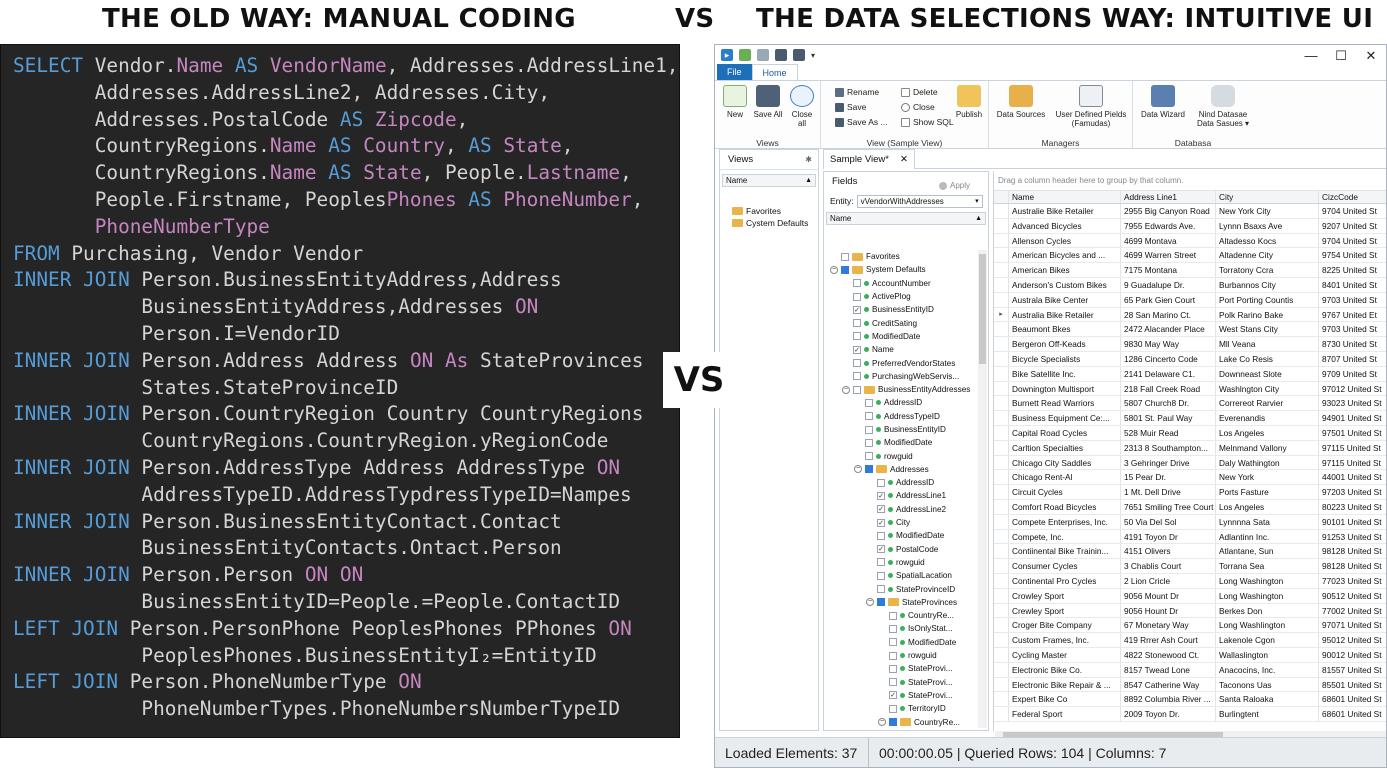 The height and width of the screenshot is (768, 1387). Describe the element at coordinates (927, 122) in the screenshot. I see `show-sql-toggle: Show SQL` at that location.